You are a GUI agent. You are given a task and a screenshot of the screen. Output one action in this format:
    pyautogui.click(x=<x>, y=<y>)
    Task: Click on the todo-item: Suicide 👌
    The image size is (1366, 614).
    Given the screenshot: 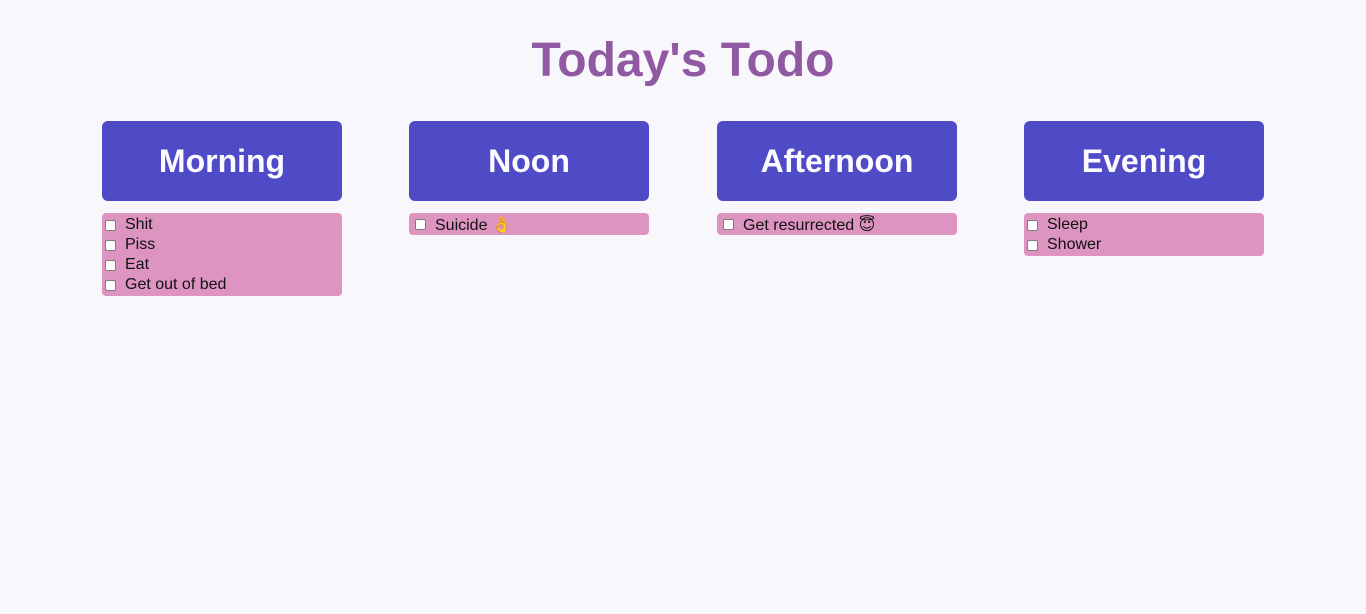 What is the action you would take?
    pyautogui.click(x=528, y=224)
    